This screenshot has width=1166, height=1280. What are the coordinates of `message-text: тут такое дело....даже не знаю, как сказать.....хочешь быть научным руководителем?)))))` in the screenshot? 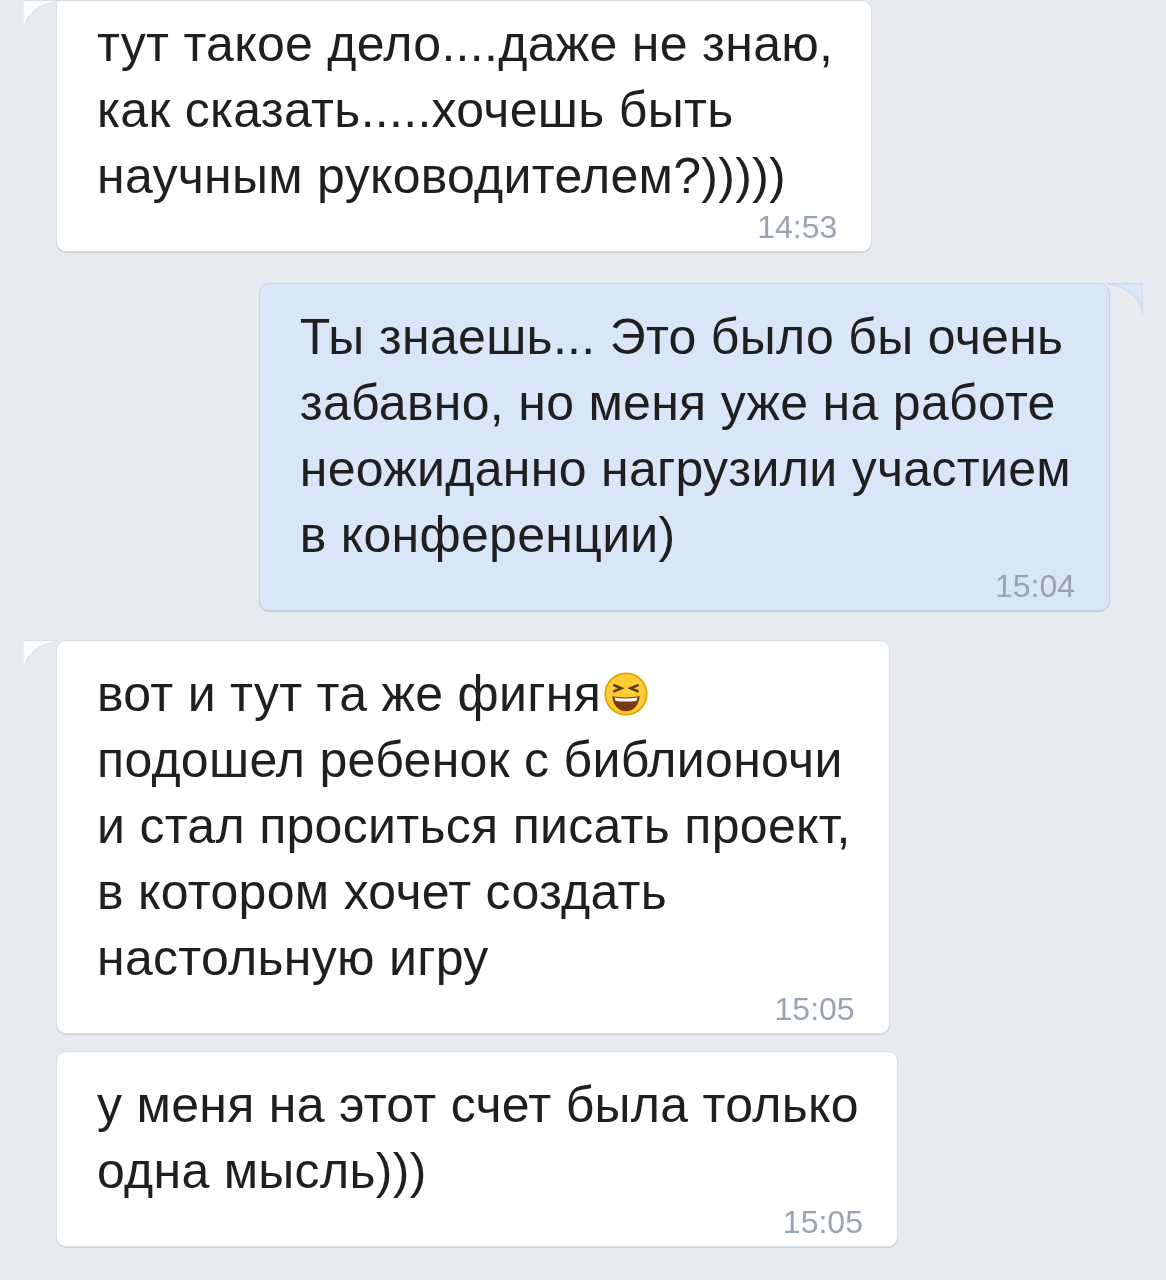 It's located at (465, 110).